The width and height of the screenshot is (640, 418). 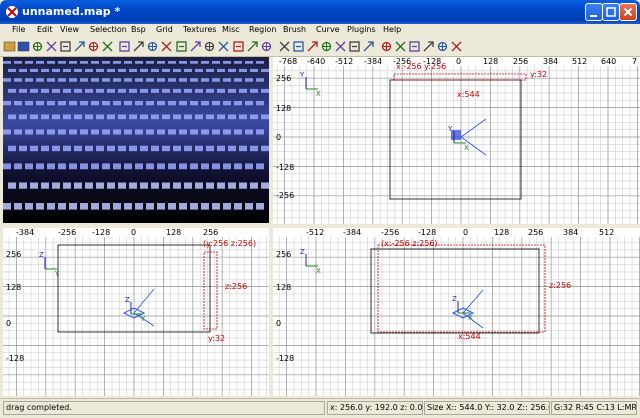 I want to click on xy-tick-1: -640, so click(x=316, y=61).